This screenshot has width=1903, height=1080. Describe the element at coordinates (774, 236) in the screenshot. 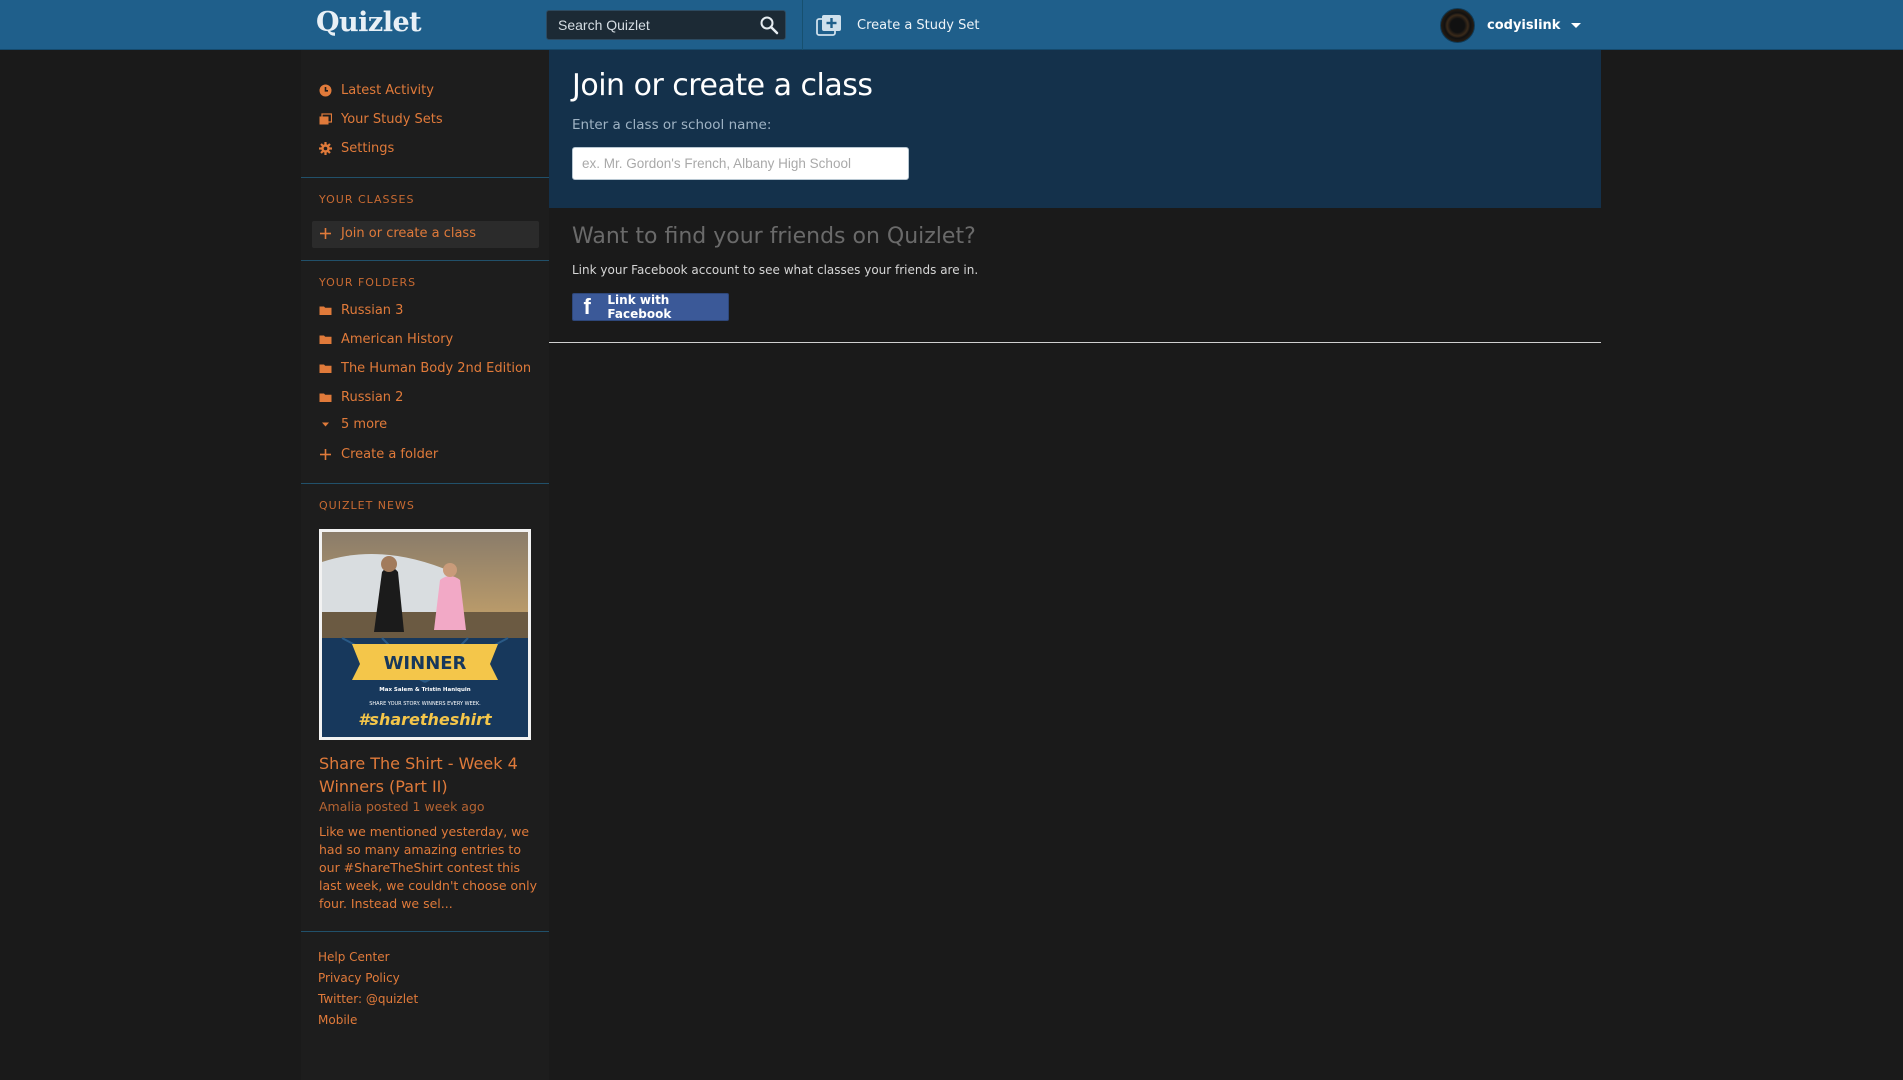

I see `find-friends-heading: Want to find your friends on Quizlet?` at that location.